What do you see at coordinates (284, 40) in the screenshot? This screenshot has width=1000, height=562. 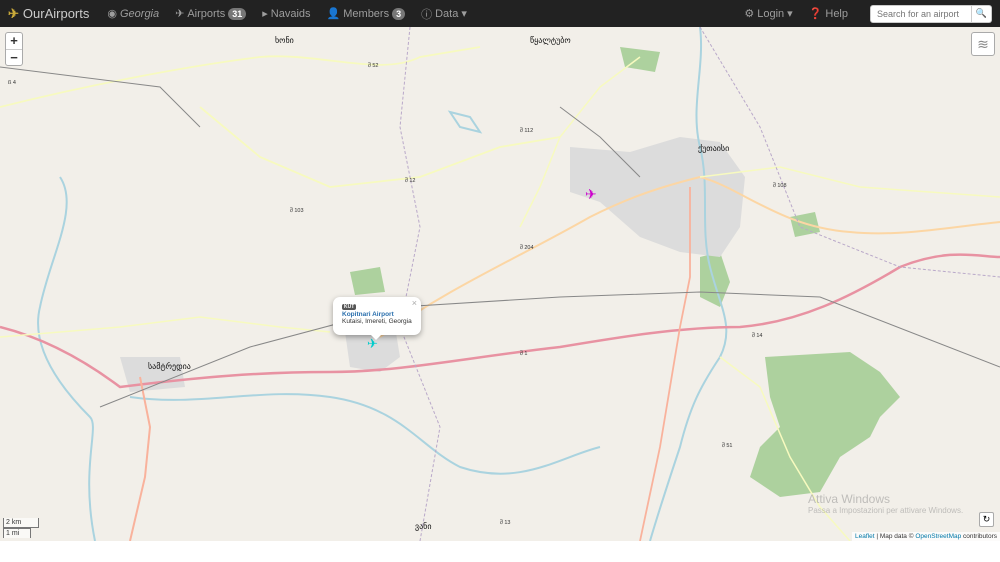 I see `svg-text: ხონი` at bounding box center [284, 40].